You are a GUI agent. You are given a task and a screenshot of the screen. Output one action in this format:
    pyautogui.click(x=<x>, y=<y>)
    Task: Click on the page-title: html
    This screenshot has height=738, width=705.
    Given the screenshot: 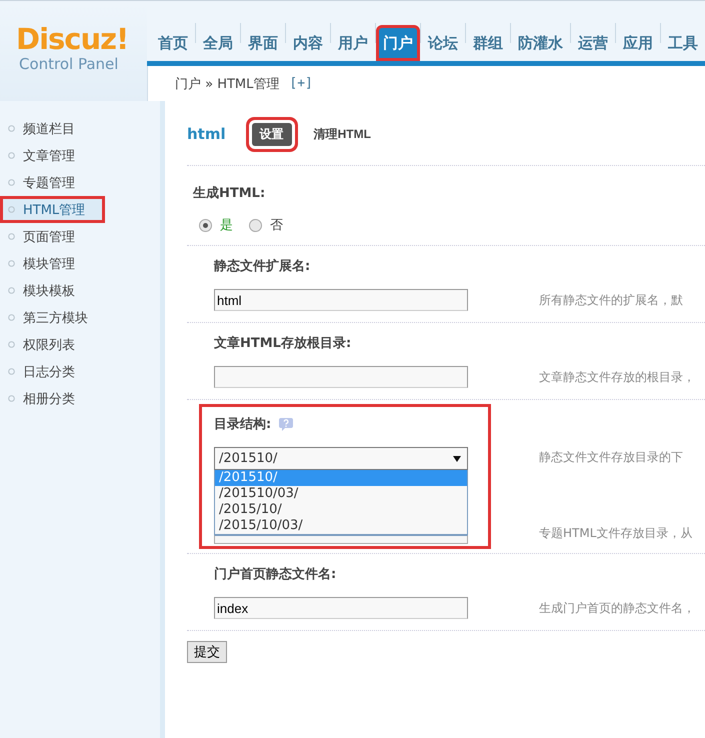 What is the action you would take?
    pyautogui.click(x=206, y=134)
    